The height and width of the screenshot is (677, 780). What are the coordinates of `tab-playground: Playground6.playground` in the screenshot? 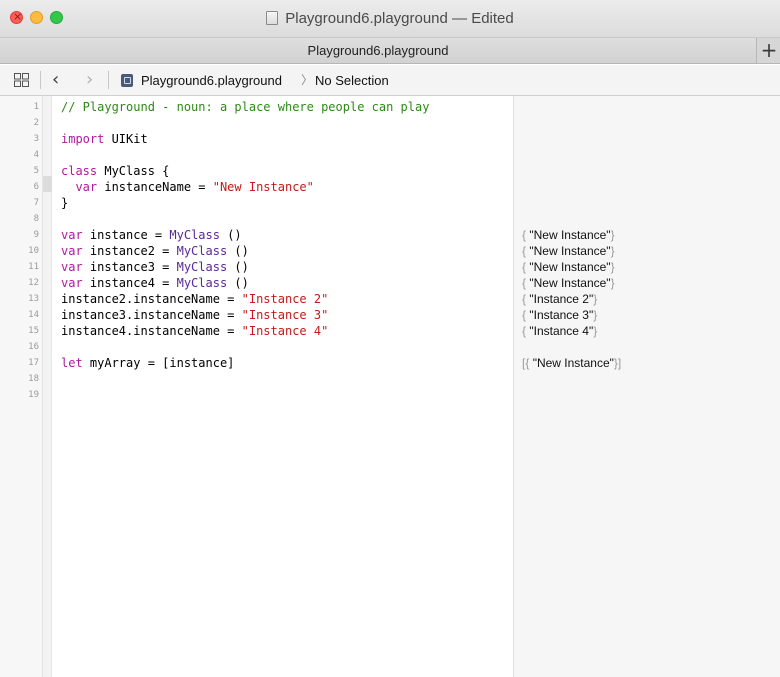 It's located at (378, 50).